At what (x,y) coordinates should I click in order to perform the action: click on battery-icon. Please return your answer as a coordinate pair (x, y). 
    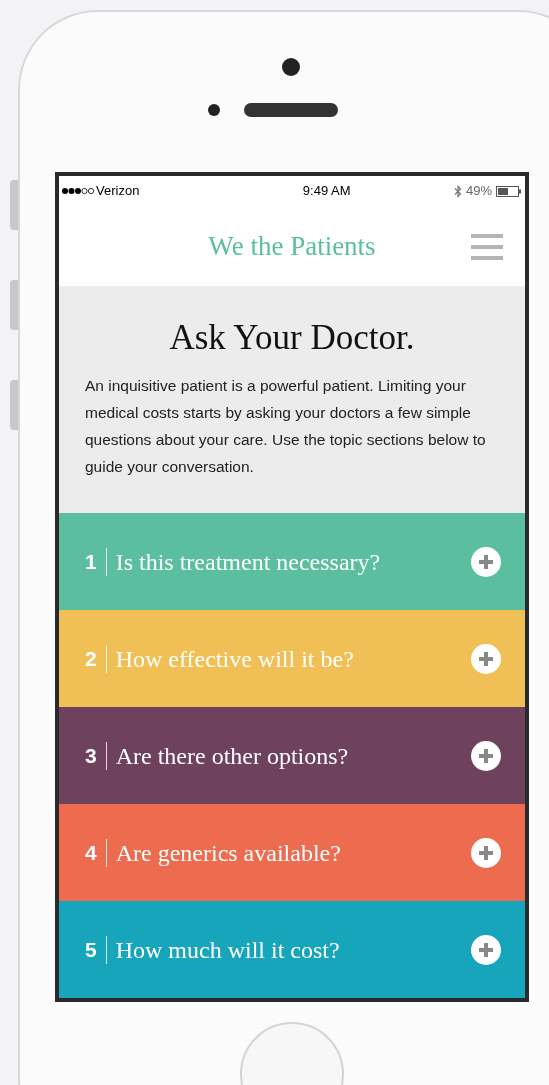
    Looking at the image, I should click on (509, 191).